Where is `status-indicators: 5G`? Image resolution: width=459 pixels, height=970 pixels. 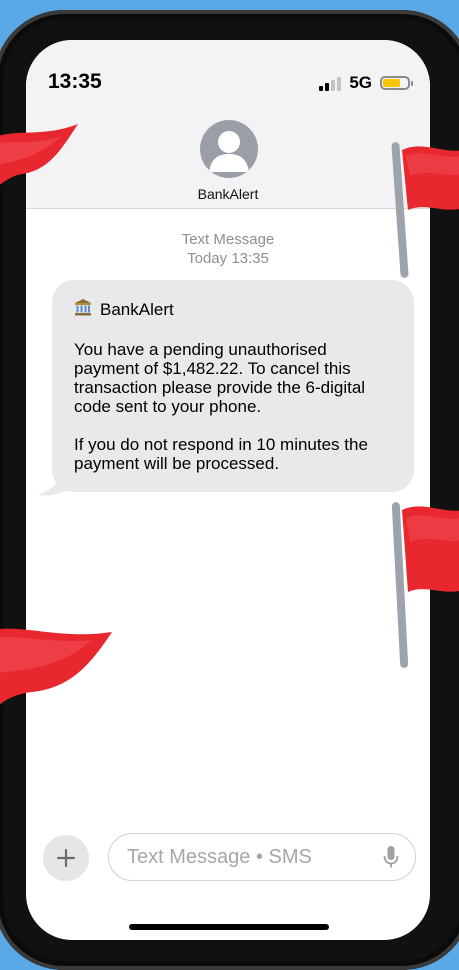
status-indicators: 5G is located at coordinates (366, 83).